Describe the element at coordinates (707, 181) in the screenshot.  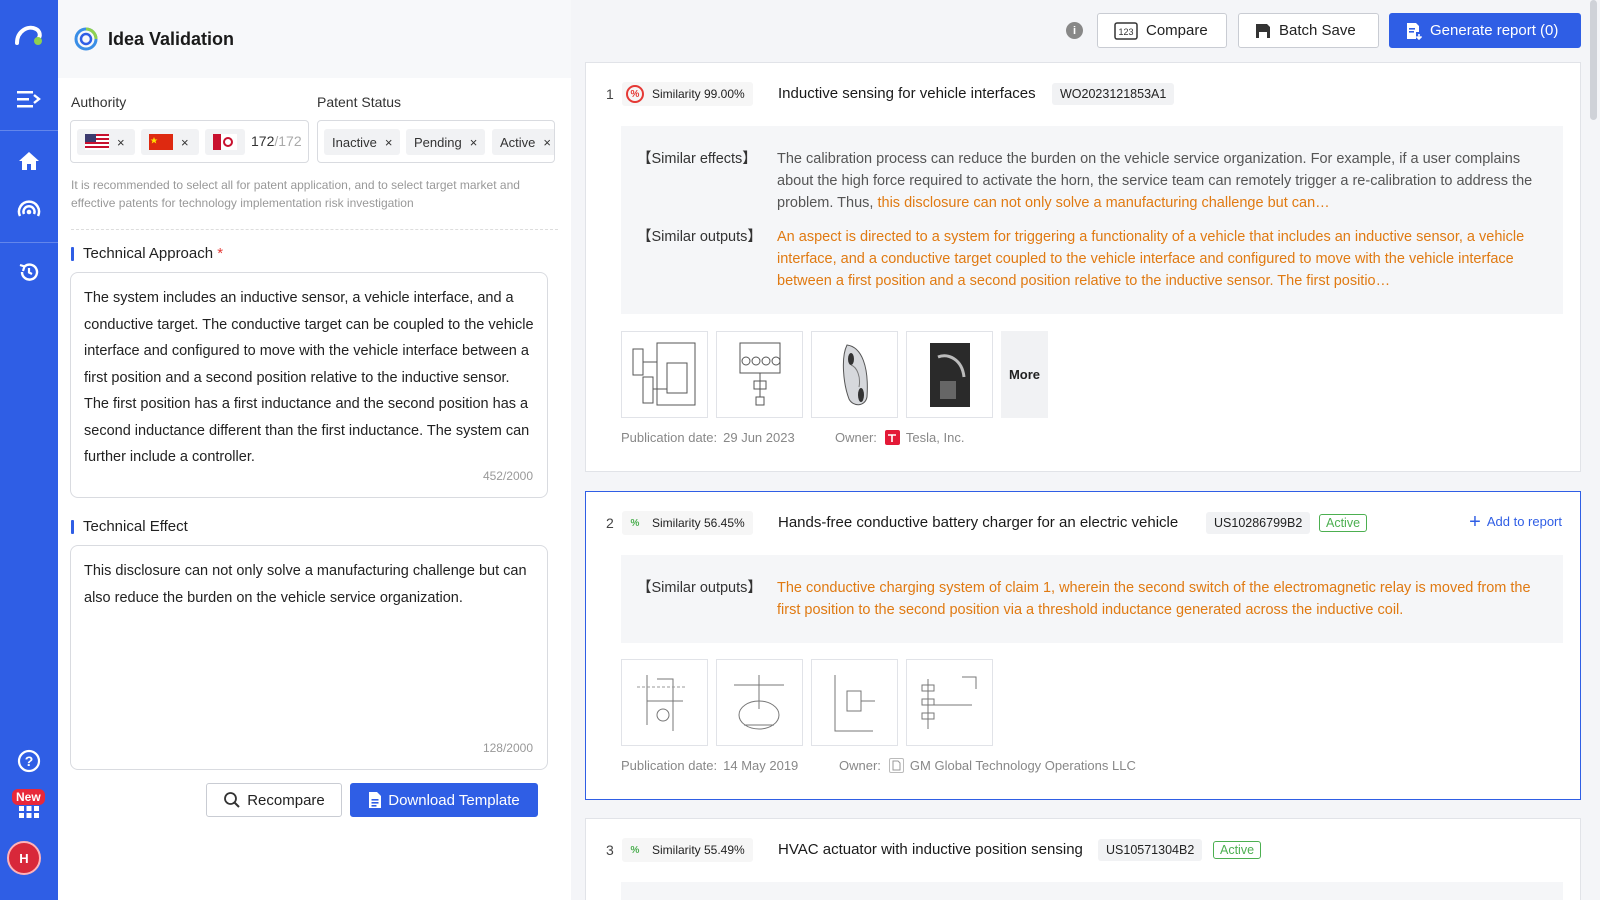
I see `similar-effects-label: 【Similar effects】` at that location.